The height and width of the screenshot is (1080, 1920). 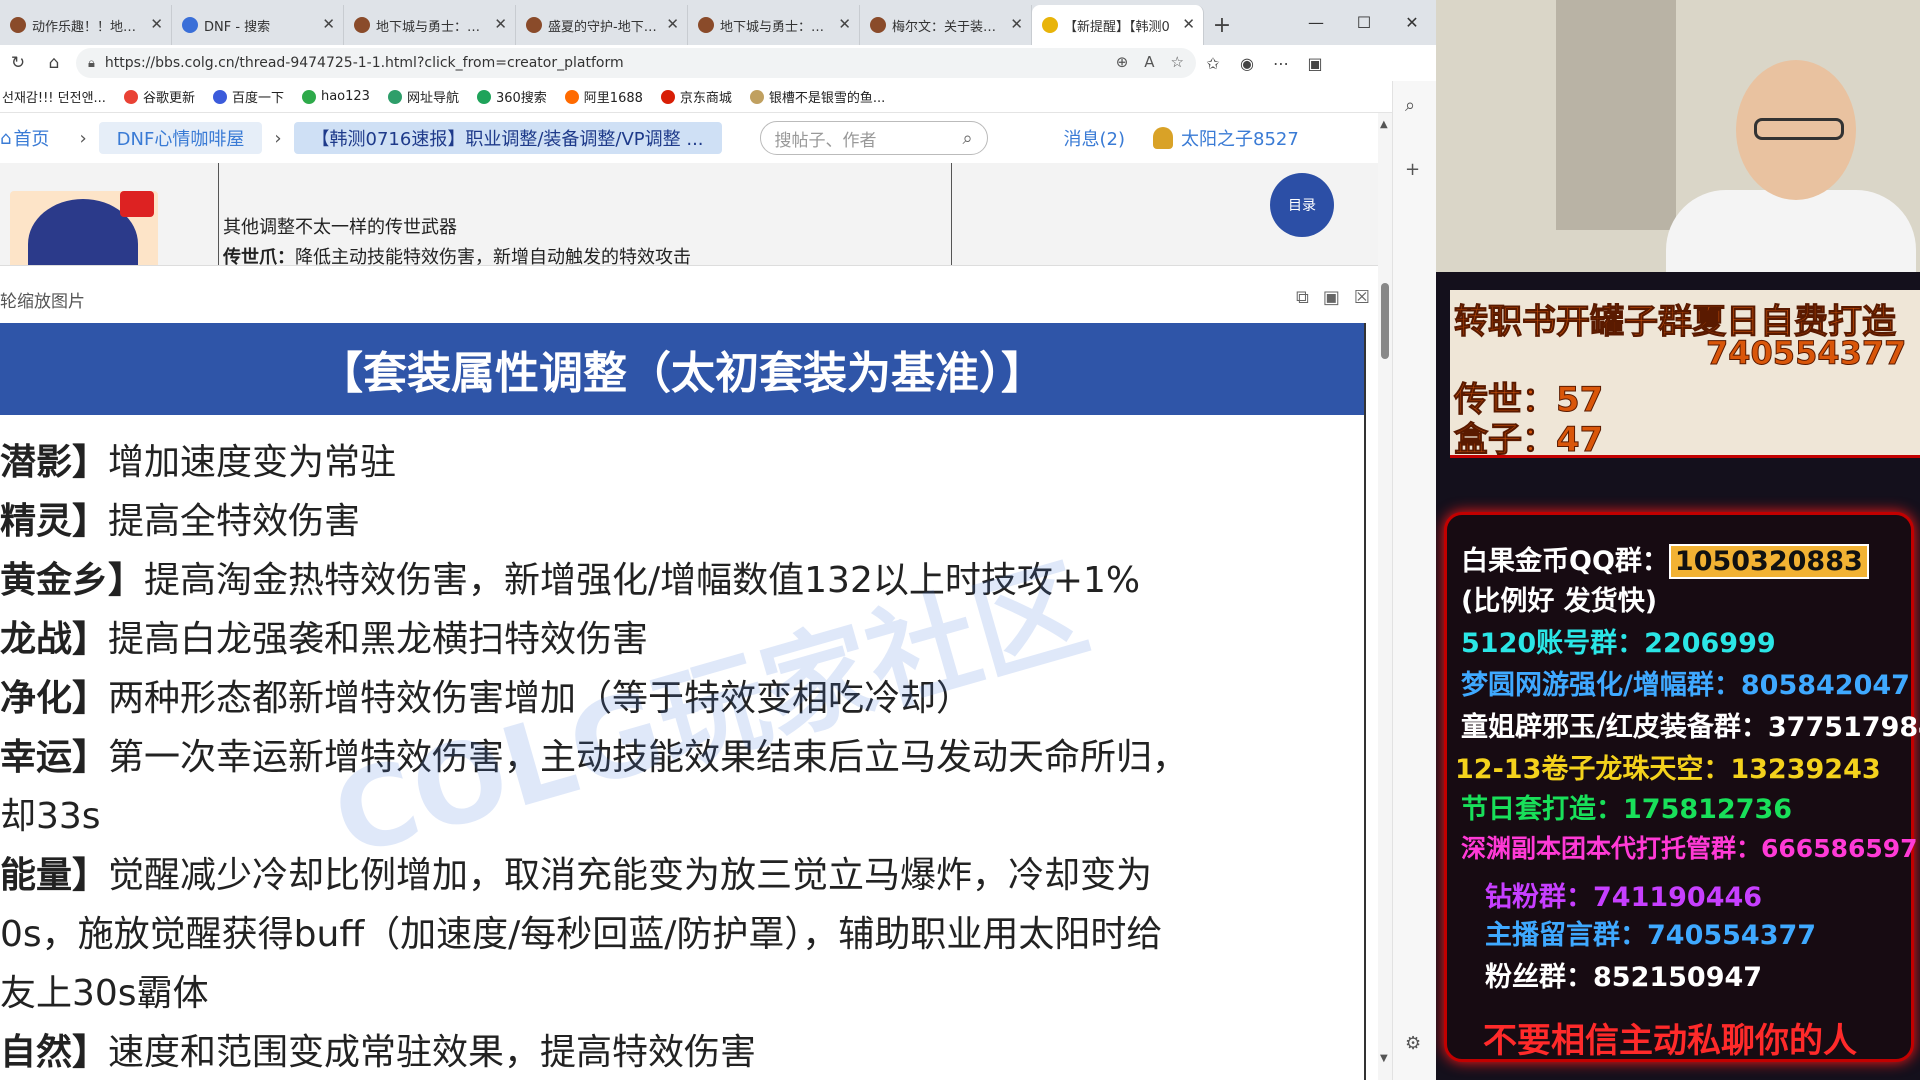 I want to click on lock-icon: 🔒︎, so click(x=91, y=63).